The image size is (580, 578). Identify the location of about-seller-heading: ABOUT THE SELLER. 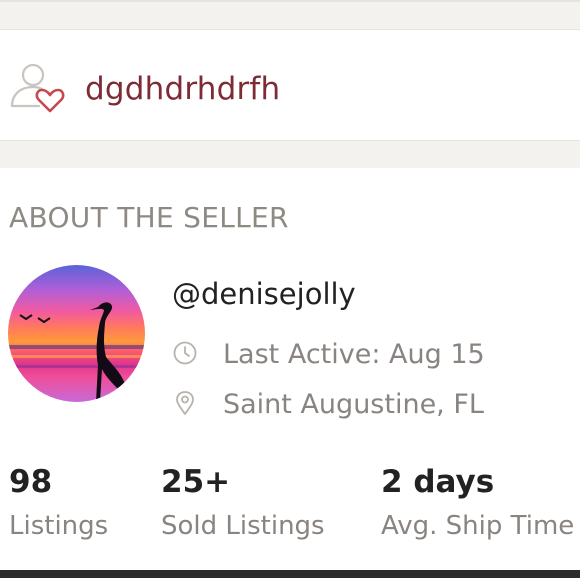
(149, 217).